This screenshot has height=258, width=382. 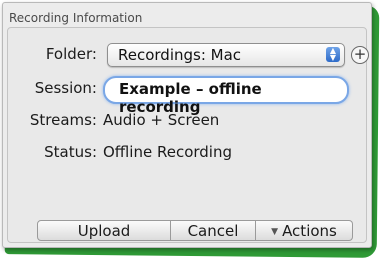 I want to click on folder-selected: Recordings: Mac, so click(x=180, y=55).